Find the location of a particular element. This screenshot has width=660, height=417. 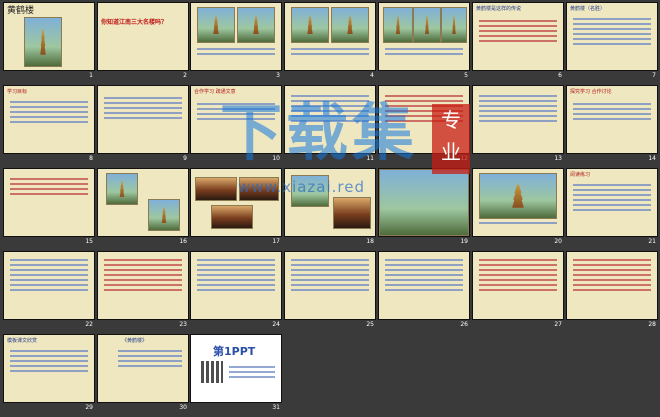

slide-thumbnail-30: 《黄鹤楼》 30 is located at coordinates (144, 375).